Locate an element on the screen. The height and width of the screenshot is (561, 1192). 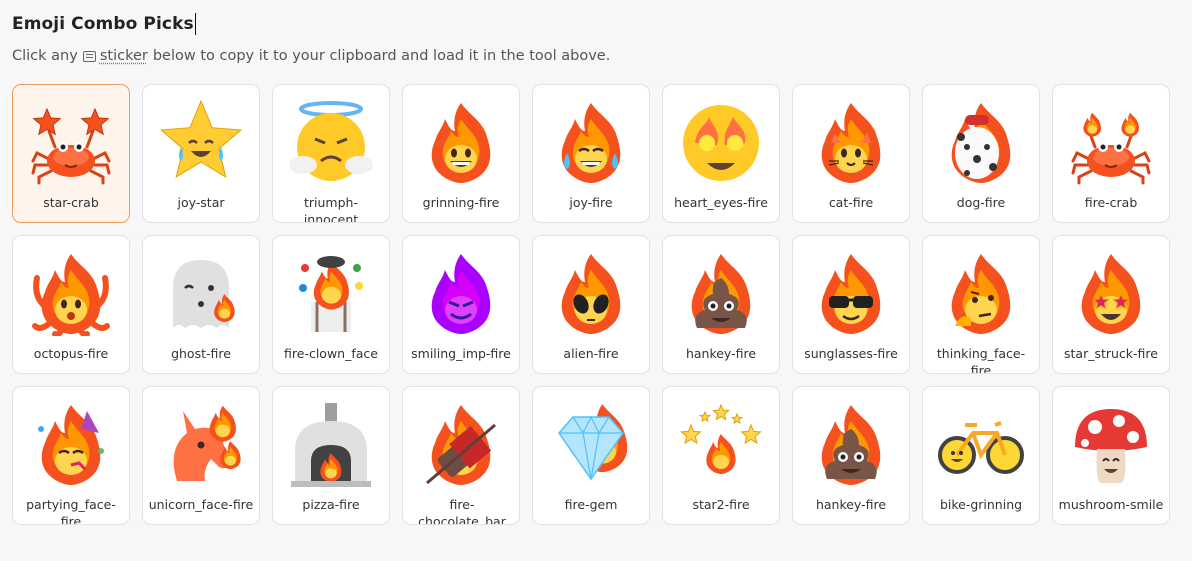
page-title: Emoji Combo Picks is located at coordinates (103, 24).